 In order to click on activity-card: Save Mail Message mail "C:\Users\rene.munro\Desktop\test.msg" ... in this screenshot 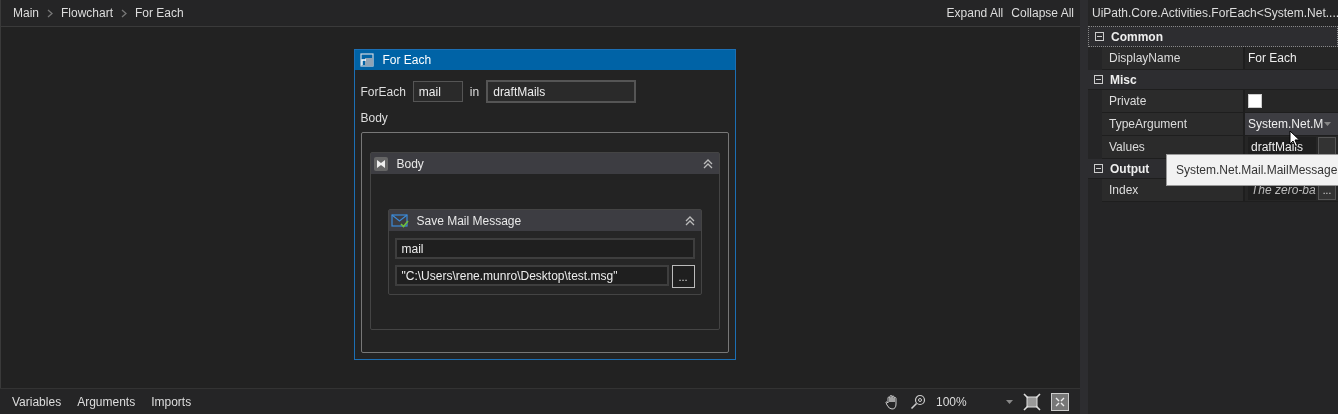, I will do `click(544, 252)`.